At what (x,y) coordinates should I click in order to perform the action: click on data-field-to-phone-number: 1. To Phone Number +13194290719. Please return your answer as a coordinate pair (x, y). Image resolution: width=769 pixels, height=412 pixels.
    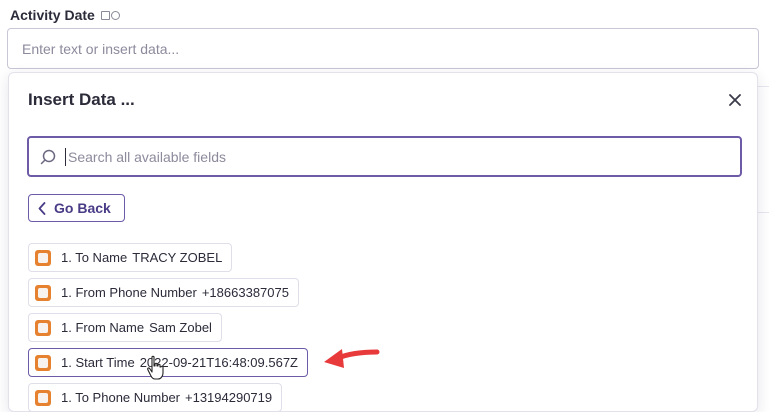
    Looking at the image, I should click on (155, 397).